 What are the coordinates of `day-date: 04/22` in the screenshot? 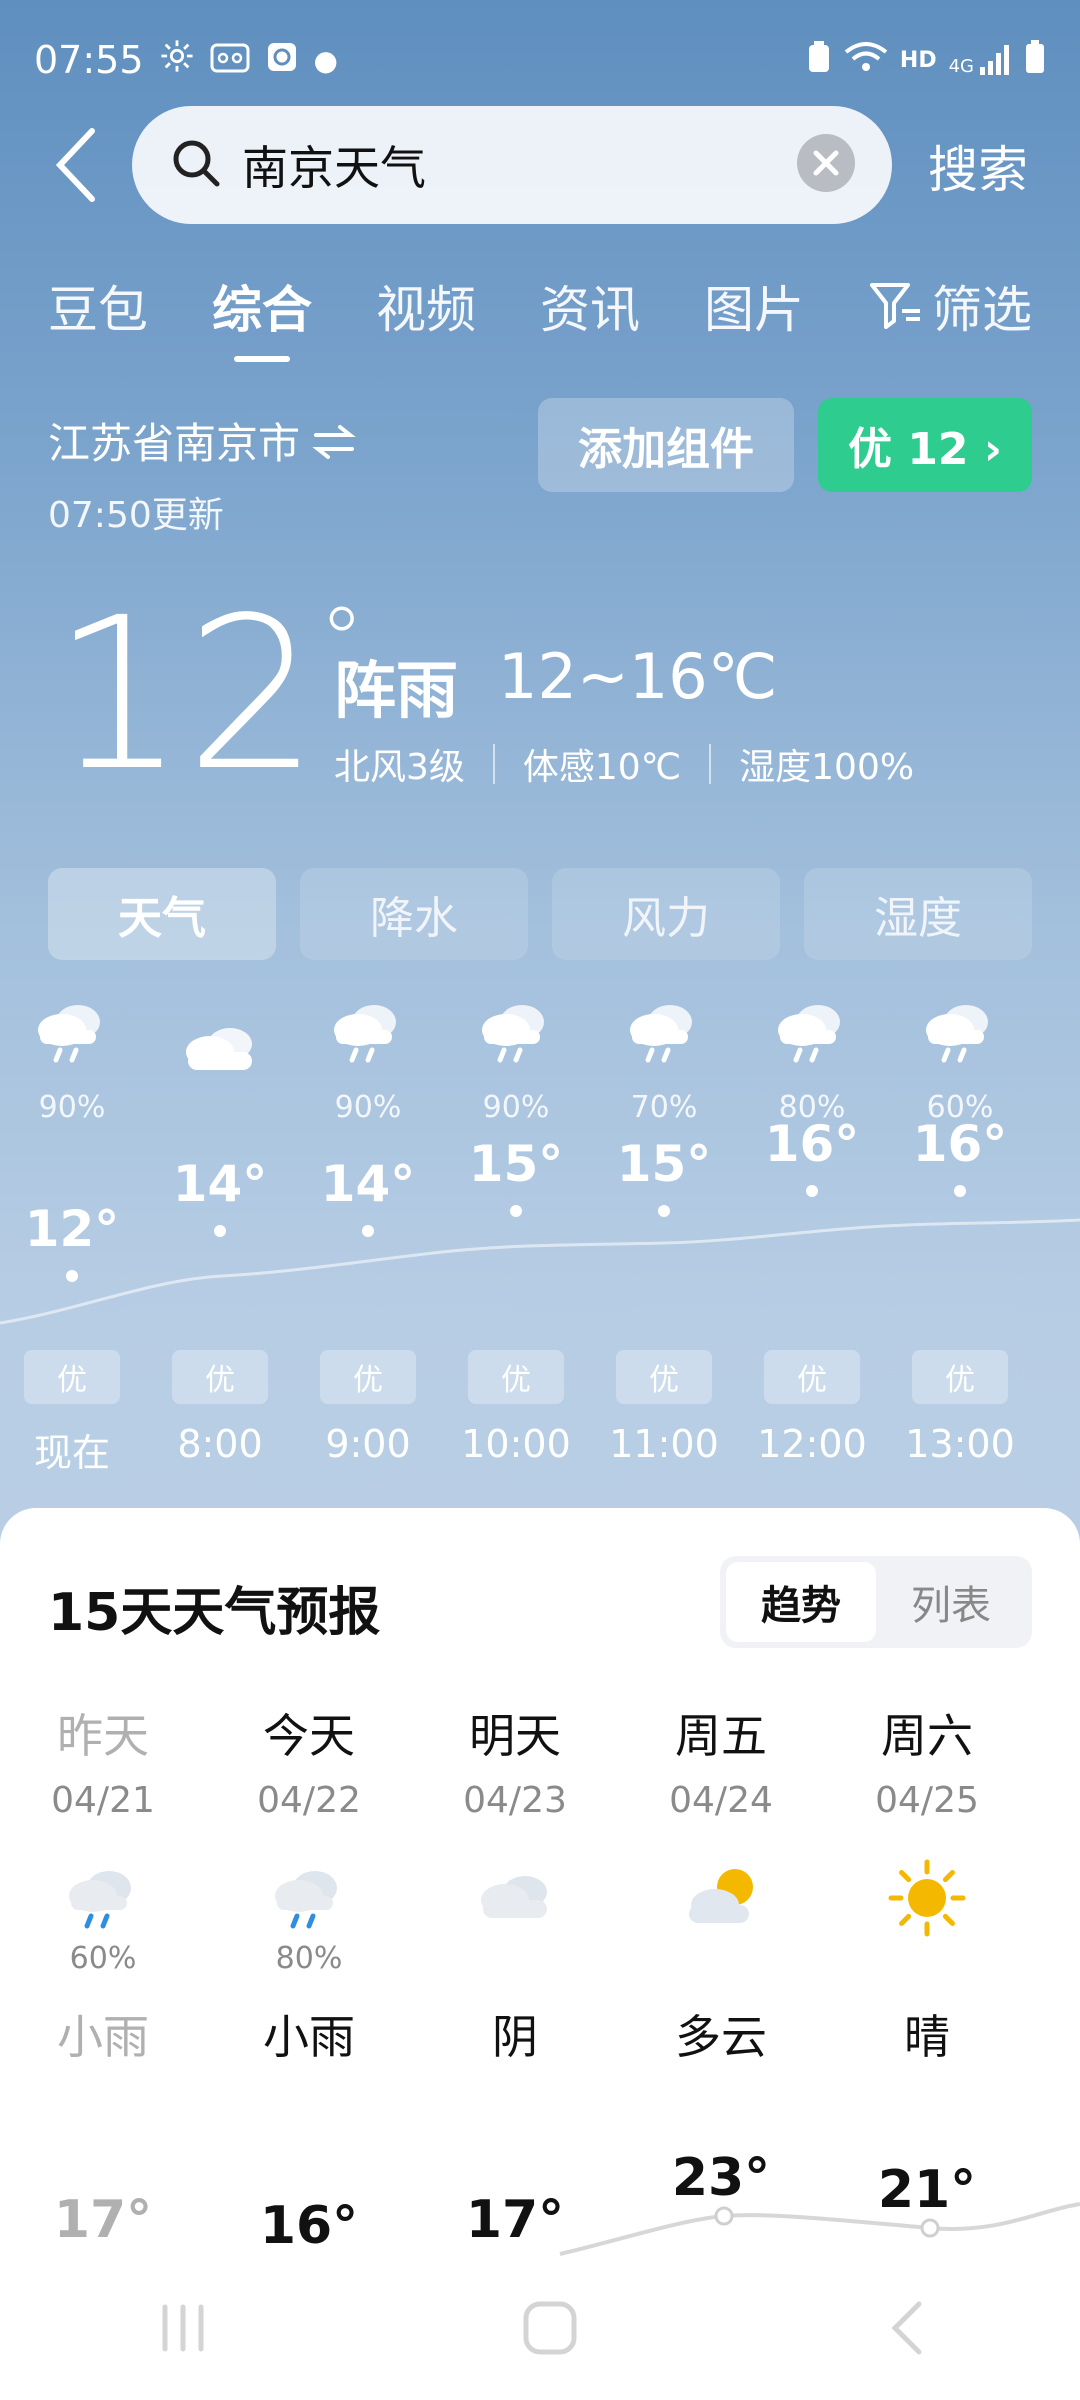 It's located at (309, 1800).